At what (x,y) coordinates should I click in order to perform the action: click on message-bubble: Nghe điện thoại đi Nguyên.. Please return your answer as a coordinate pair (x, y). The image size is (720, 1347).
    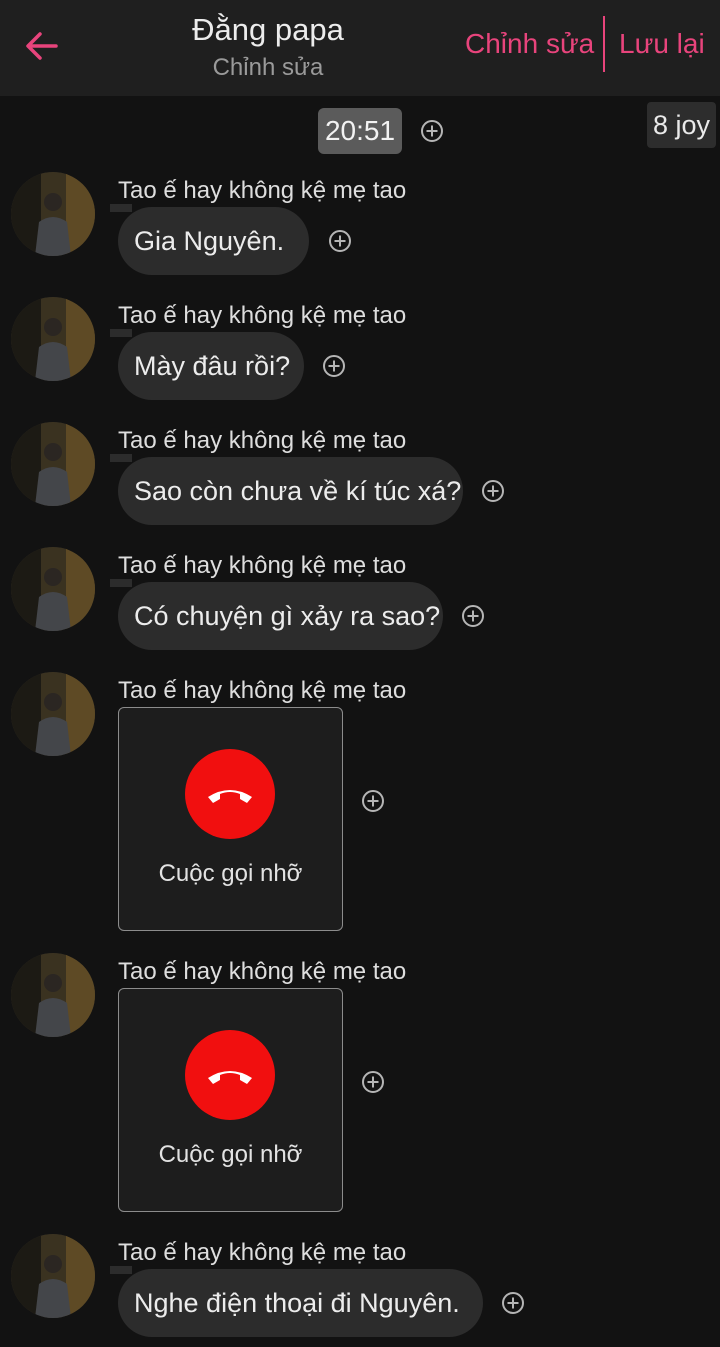
    Looking at the image, I should click on (296, 1301).